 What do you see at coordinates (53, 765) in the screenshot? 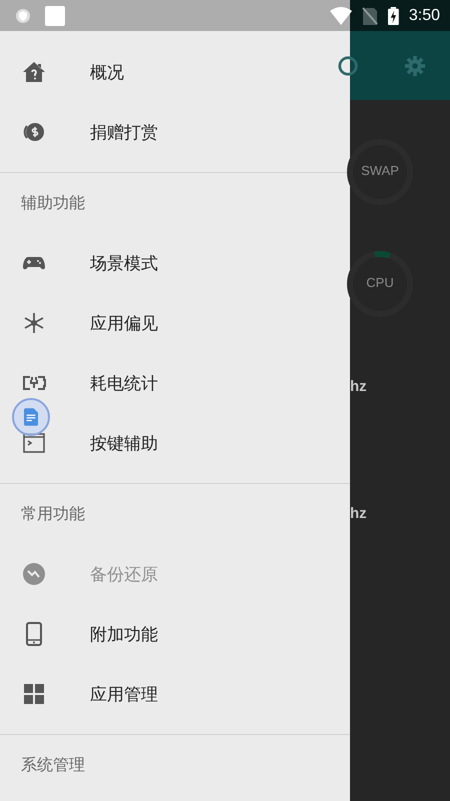
I see `section-header: 系统管理` at bounding box center [53, 765].